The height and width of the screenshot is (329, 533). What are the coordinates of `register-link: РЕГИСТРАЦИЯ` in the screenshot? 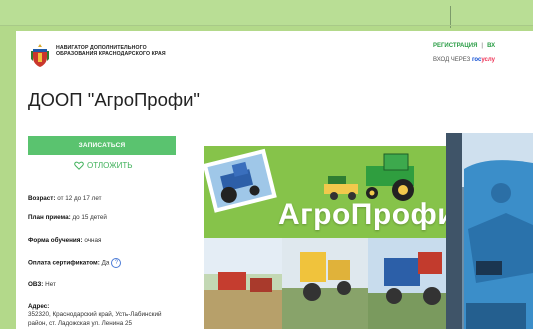 It's located at (455, 46).